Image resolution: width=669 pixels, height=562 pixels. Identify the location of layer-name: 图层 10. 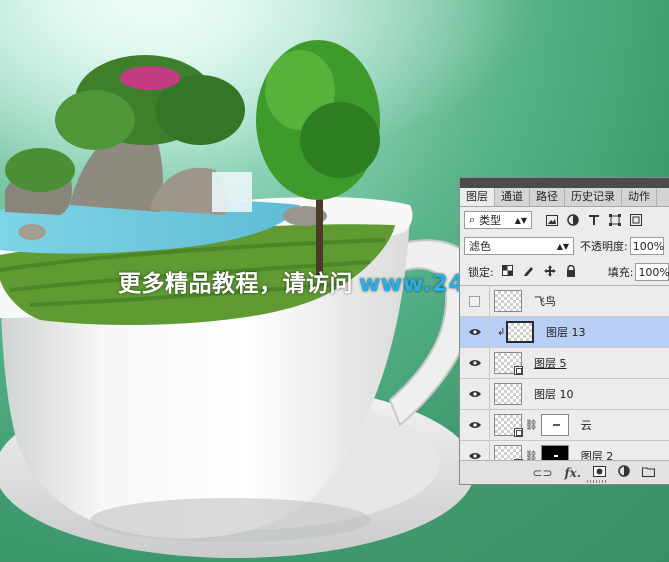
(554, 394).